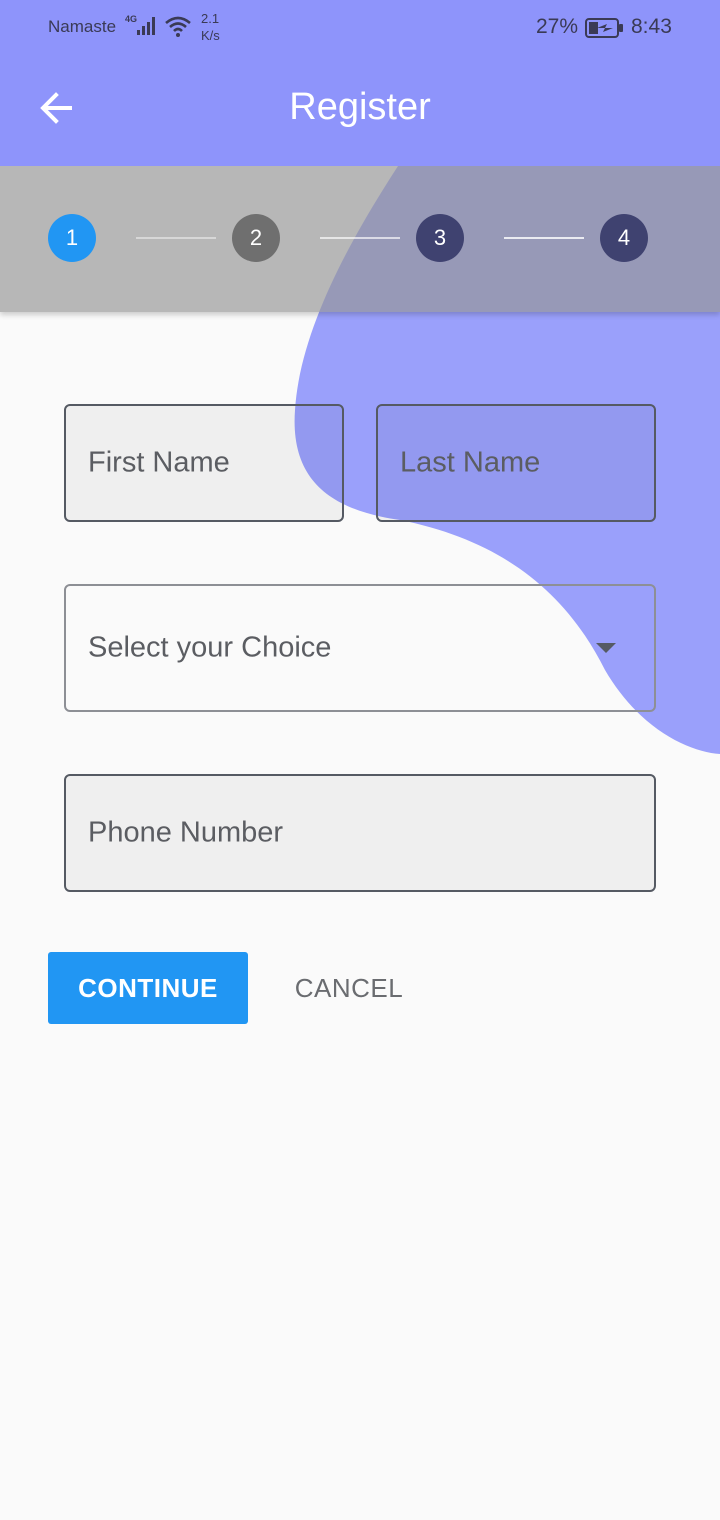 The width and height of the screenshot is (720, 1520). I want to click on stepper: 1 2 3 4, so click(360, 239).